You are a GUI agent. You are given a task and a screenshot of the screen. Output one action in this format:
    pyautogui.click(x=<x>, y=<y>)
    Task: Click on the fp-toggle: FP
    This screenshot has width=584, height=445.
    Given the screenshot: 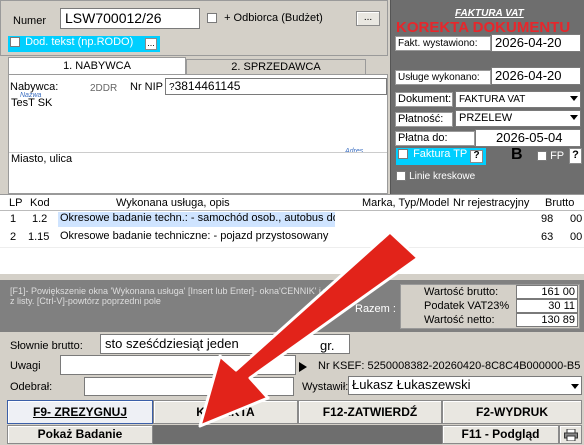 What is the action you would take?
    pyautogui.click(x=550, y=156)
    